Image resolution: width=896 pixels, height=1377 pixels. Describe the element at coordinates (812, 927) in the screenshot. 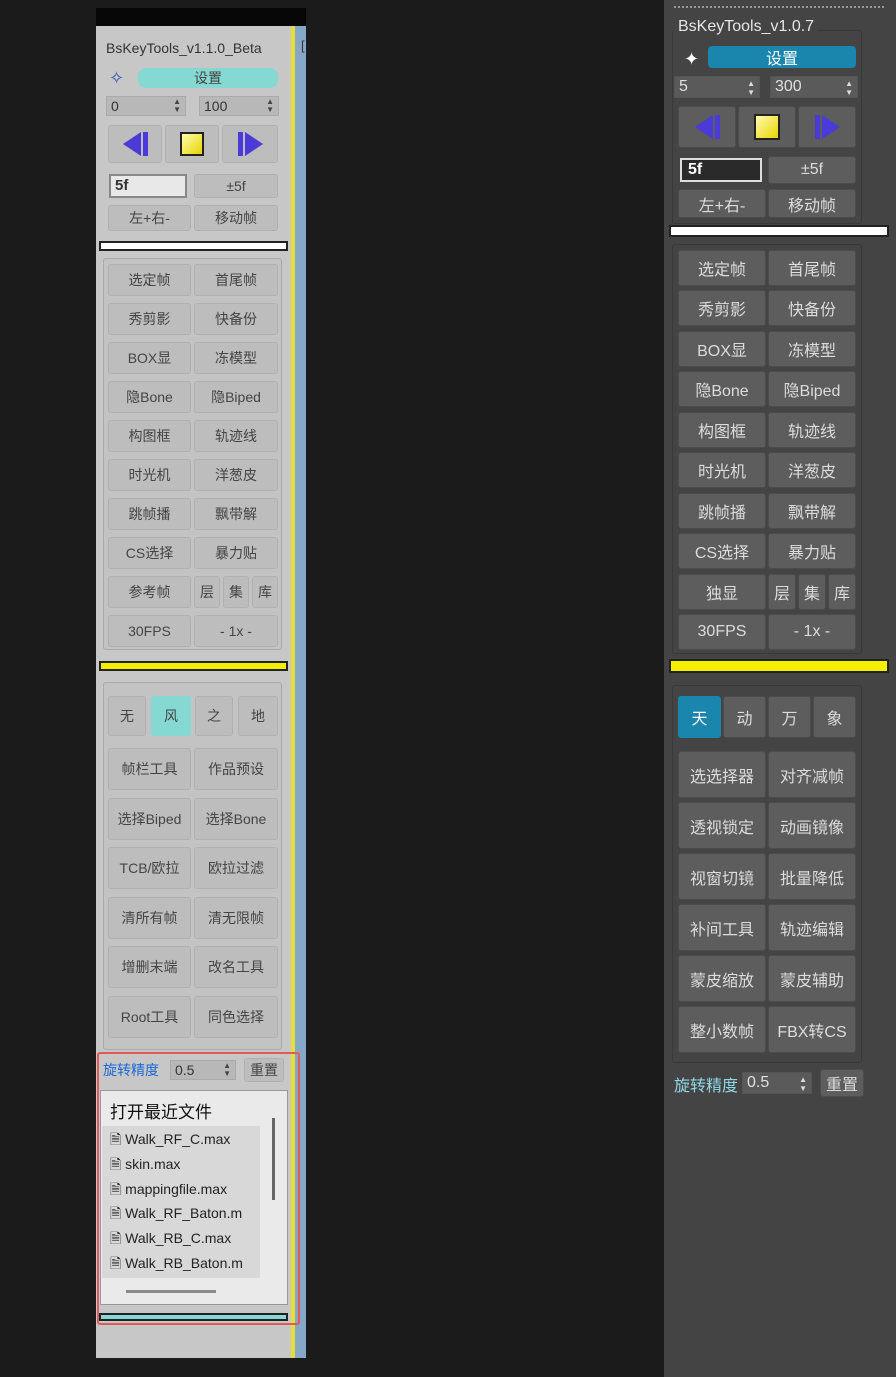

I see `tool-button: 轨迹编辑` at that location.